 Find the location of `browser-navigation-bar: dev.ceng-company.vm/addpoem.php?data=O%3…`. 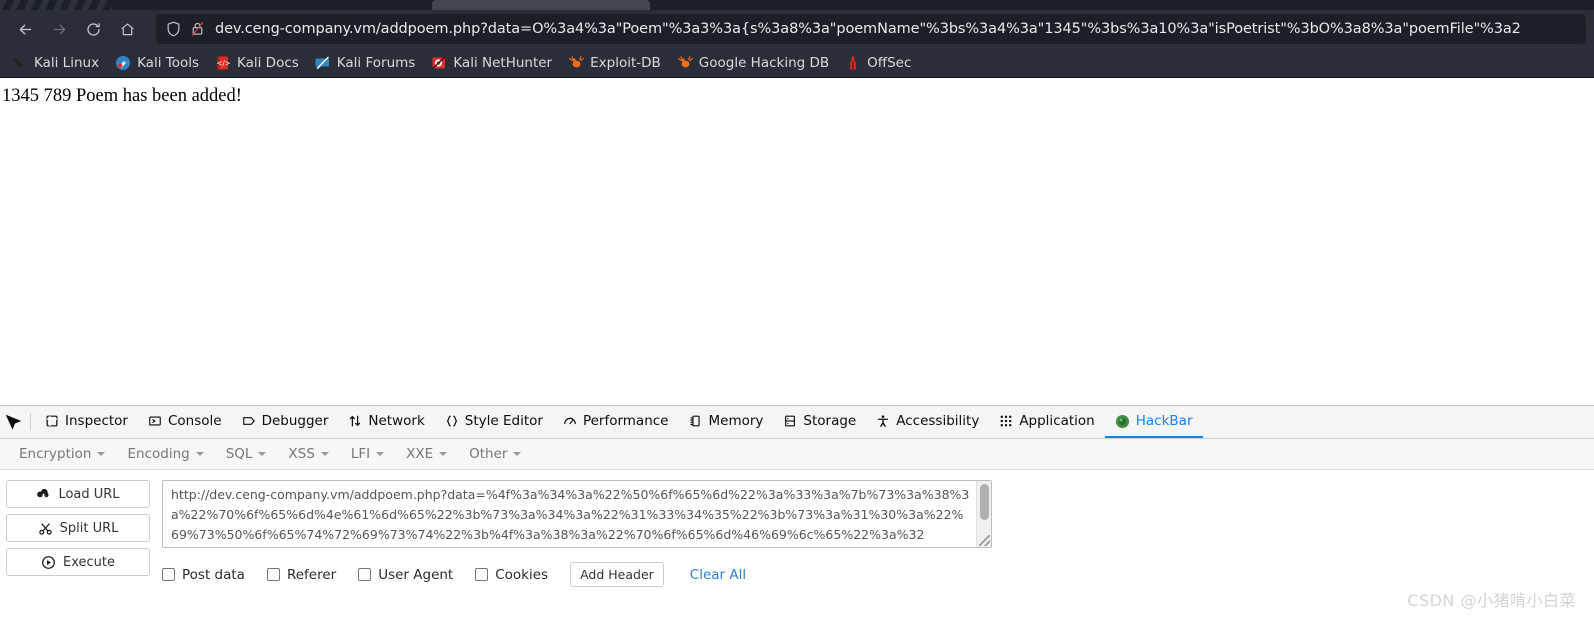

browser-navigation-bar: dev.ceng-company.vm/addpoem.php?data=O%3… is located at coordinates (797, 29).